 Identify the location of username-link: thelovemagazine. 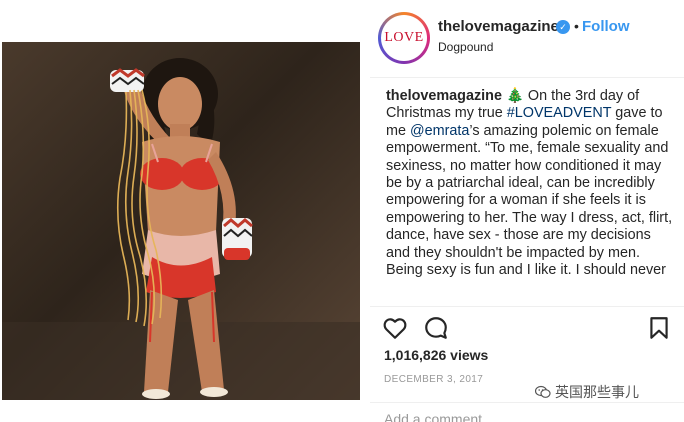
(498, 26).